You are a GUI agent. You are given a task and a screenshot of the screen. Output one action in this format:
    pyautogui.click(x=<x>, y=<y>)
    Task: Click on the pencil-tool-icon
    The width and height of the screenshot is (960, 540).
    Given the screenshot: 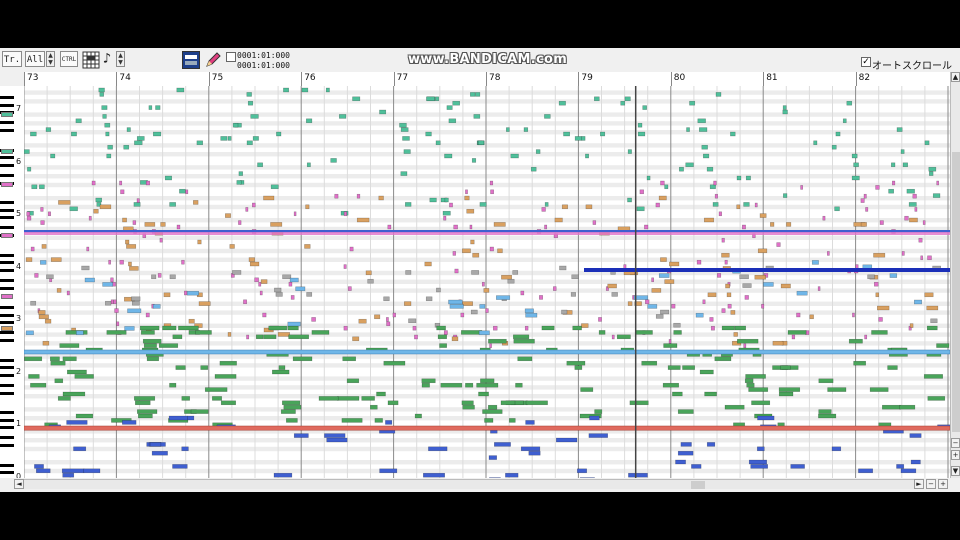 What is the action you would take?
    pyautogui.click(x=213, y=60)
    